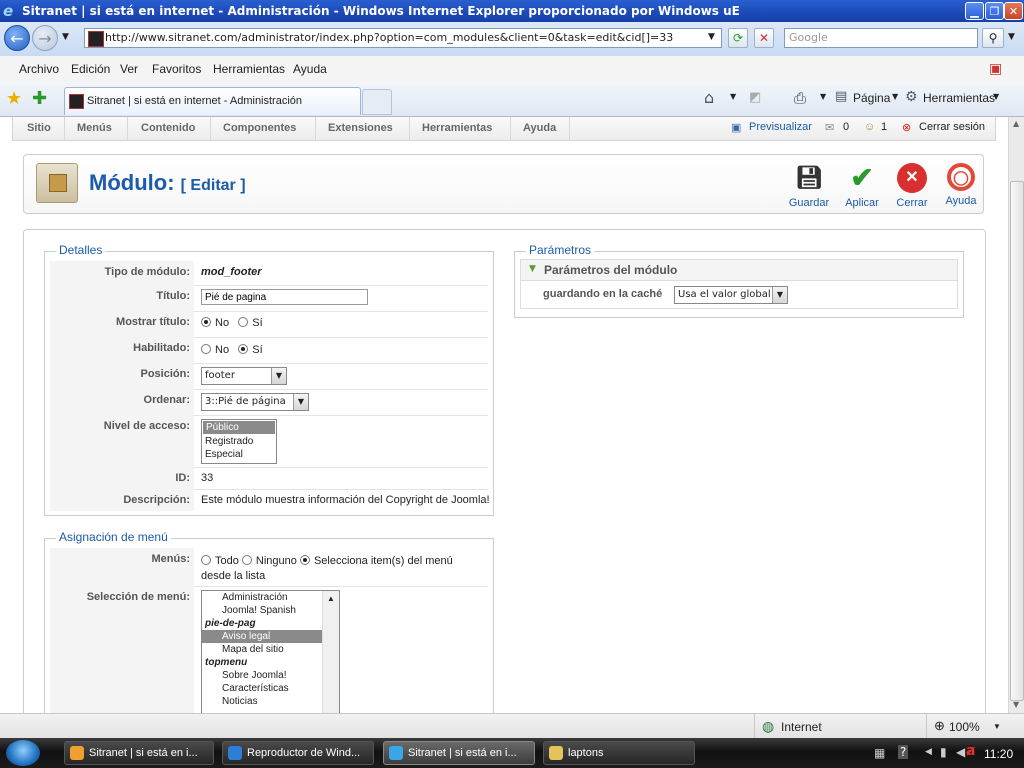  Describe the element at coordinates (912, 203) in the screenshot. I see `close-label: Cerrar` at that location.